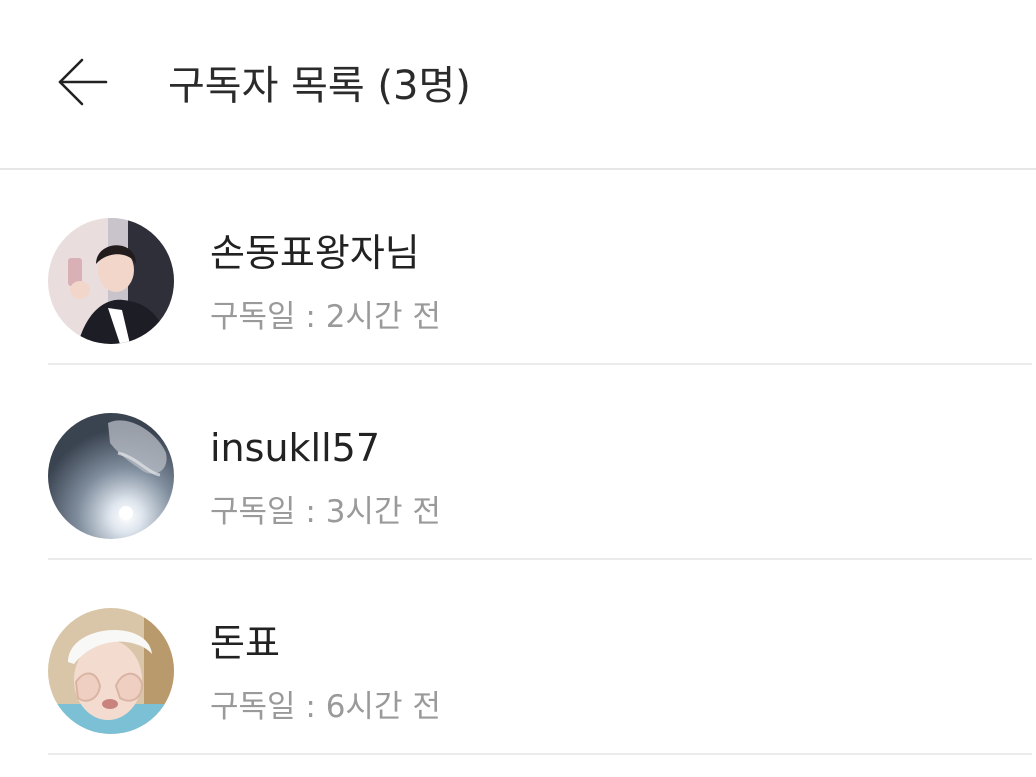 This screenshot has width=1036, height=777. I want to click on subscribed-time: 구독일 : 2시간 전, so click(325, 317).